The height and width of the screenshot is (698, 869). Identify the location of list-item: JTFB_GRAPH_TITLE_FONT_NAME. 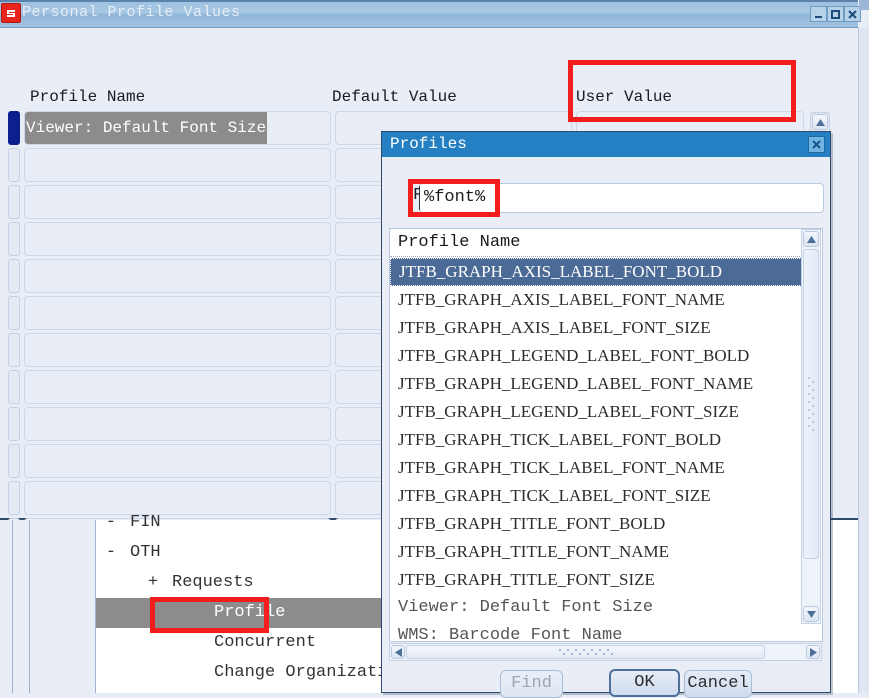
(597, 552).